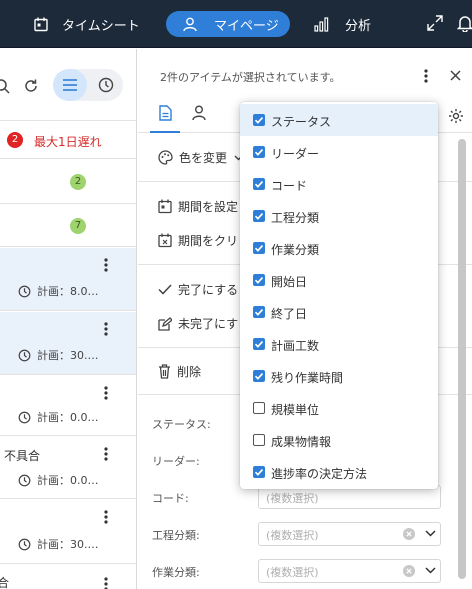  Describe the element at coordinates (198, 323) in the screenshot. I see `mark-undone-button: 未完了にす` at that location.